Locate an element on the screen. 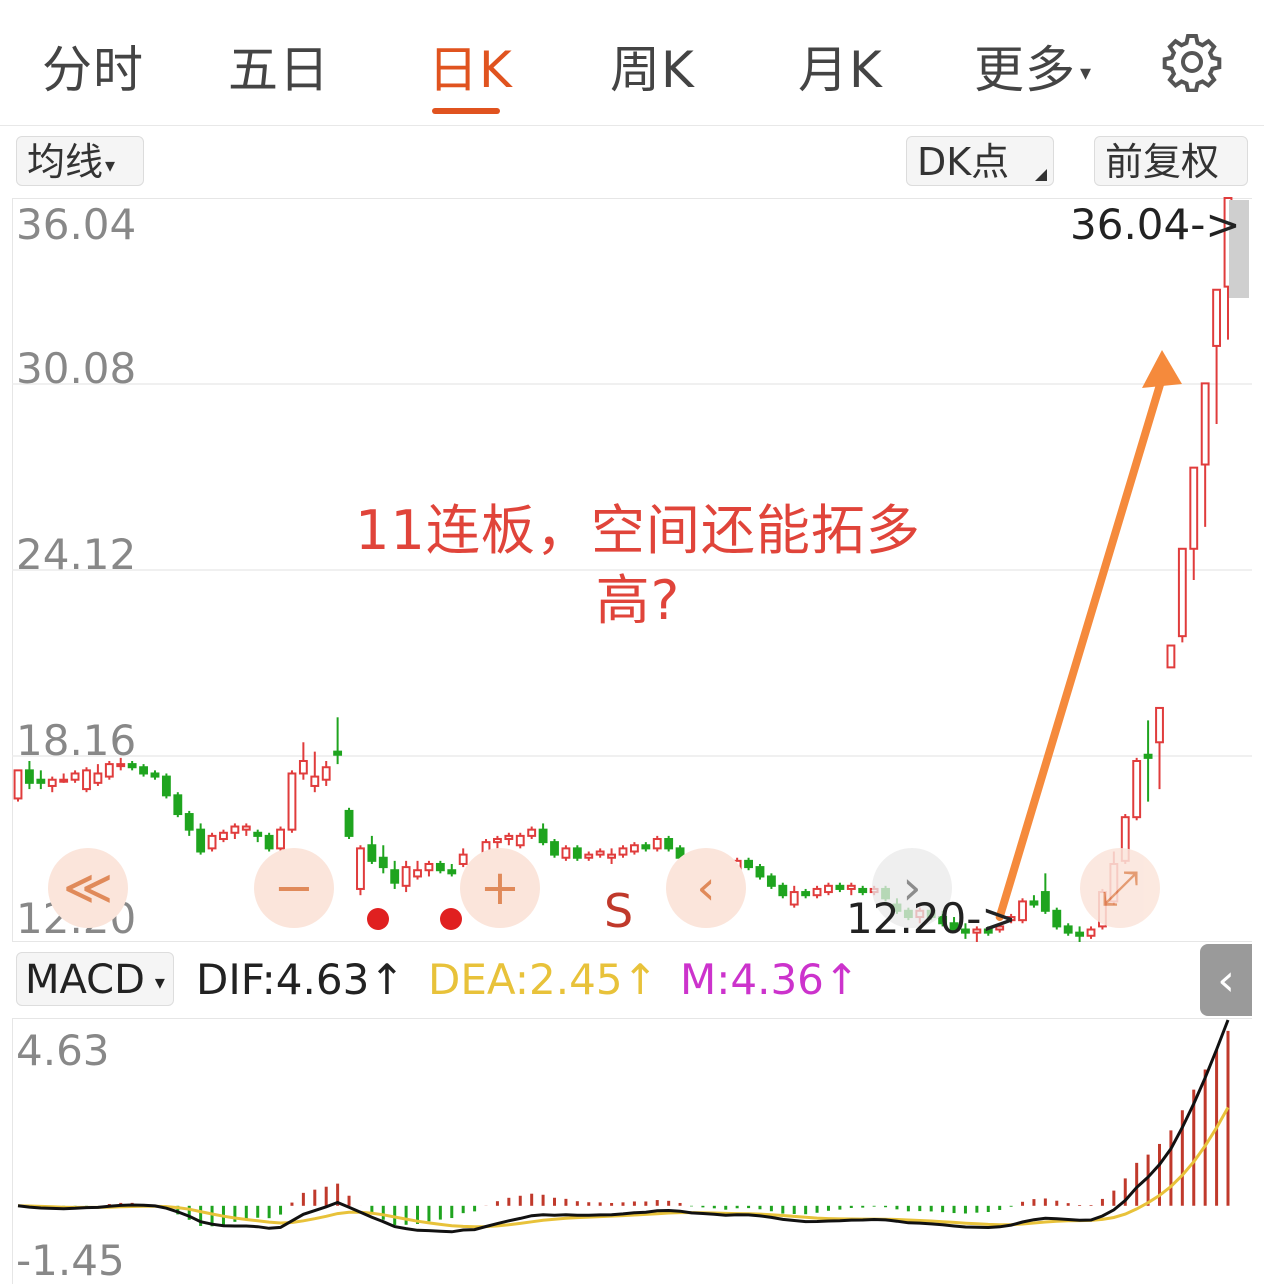  macd-tick: -1.45 is located at coordinates (70, 1260).